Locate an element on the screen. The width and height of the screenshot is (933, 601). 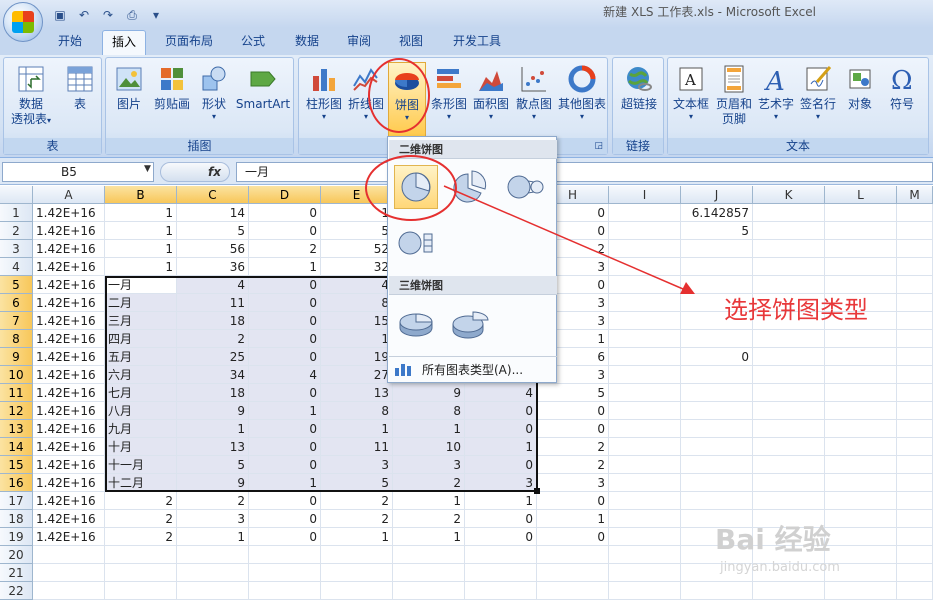
row-header: 11 is located at coordinates (16, 393).